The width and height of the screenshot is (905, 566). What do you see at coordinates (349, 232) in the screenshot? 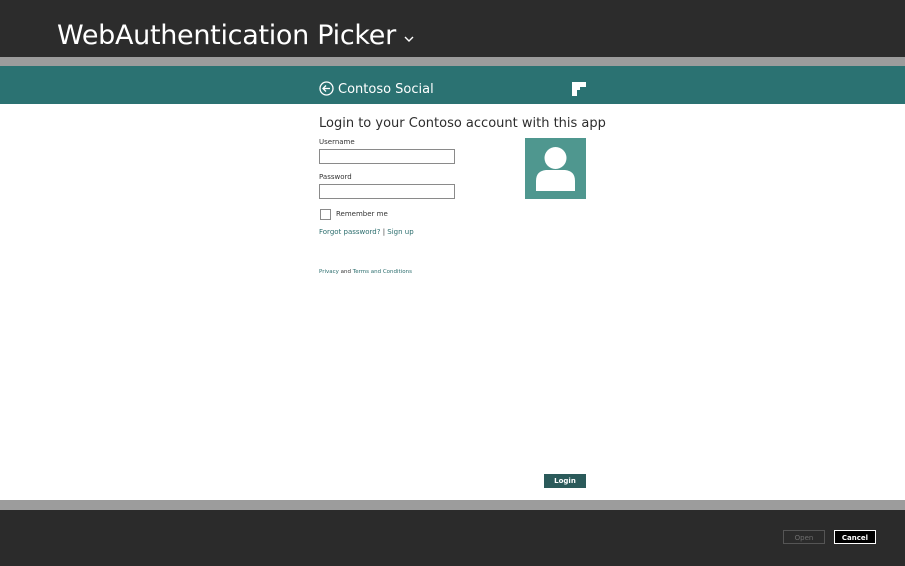
I see `forgot-password-link: Forgot password?` at bounding box center [349, 232].